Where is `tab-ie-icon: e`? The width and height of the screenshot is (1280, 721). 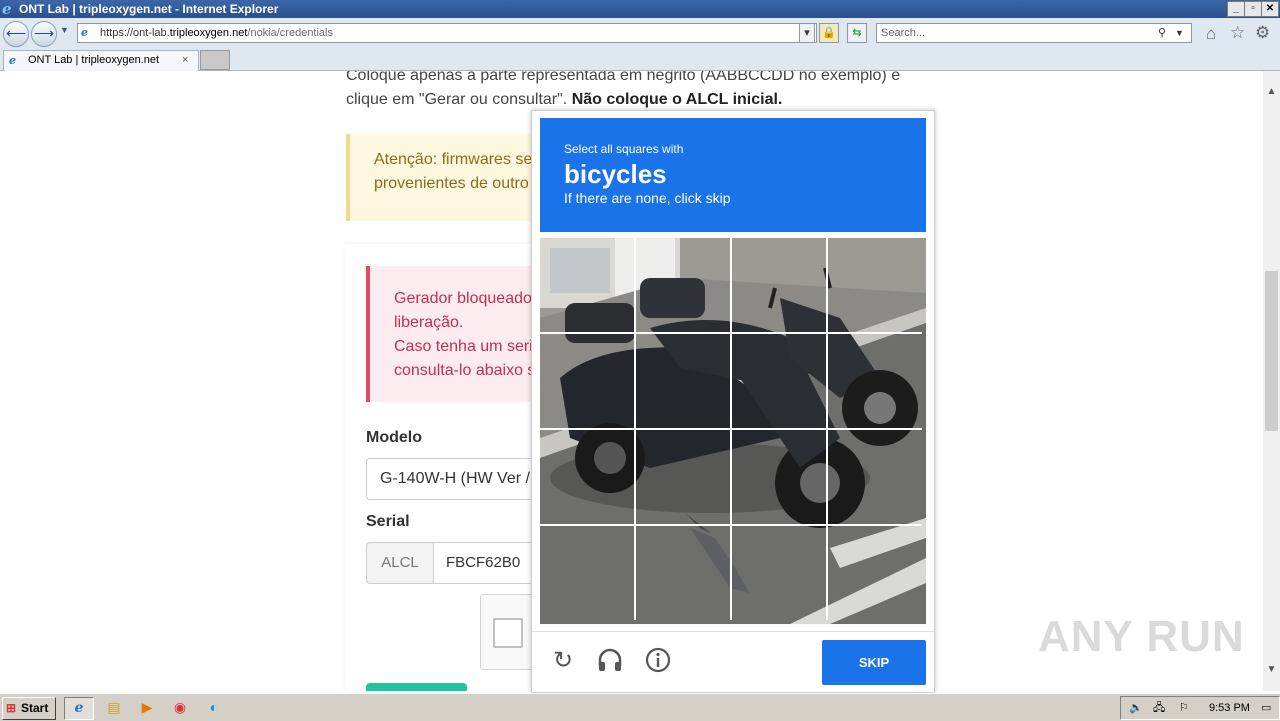
tab-ie-icon: e is located at coordinates (12, 60).